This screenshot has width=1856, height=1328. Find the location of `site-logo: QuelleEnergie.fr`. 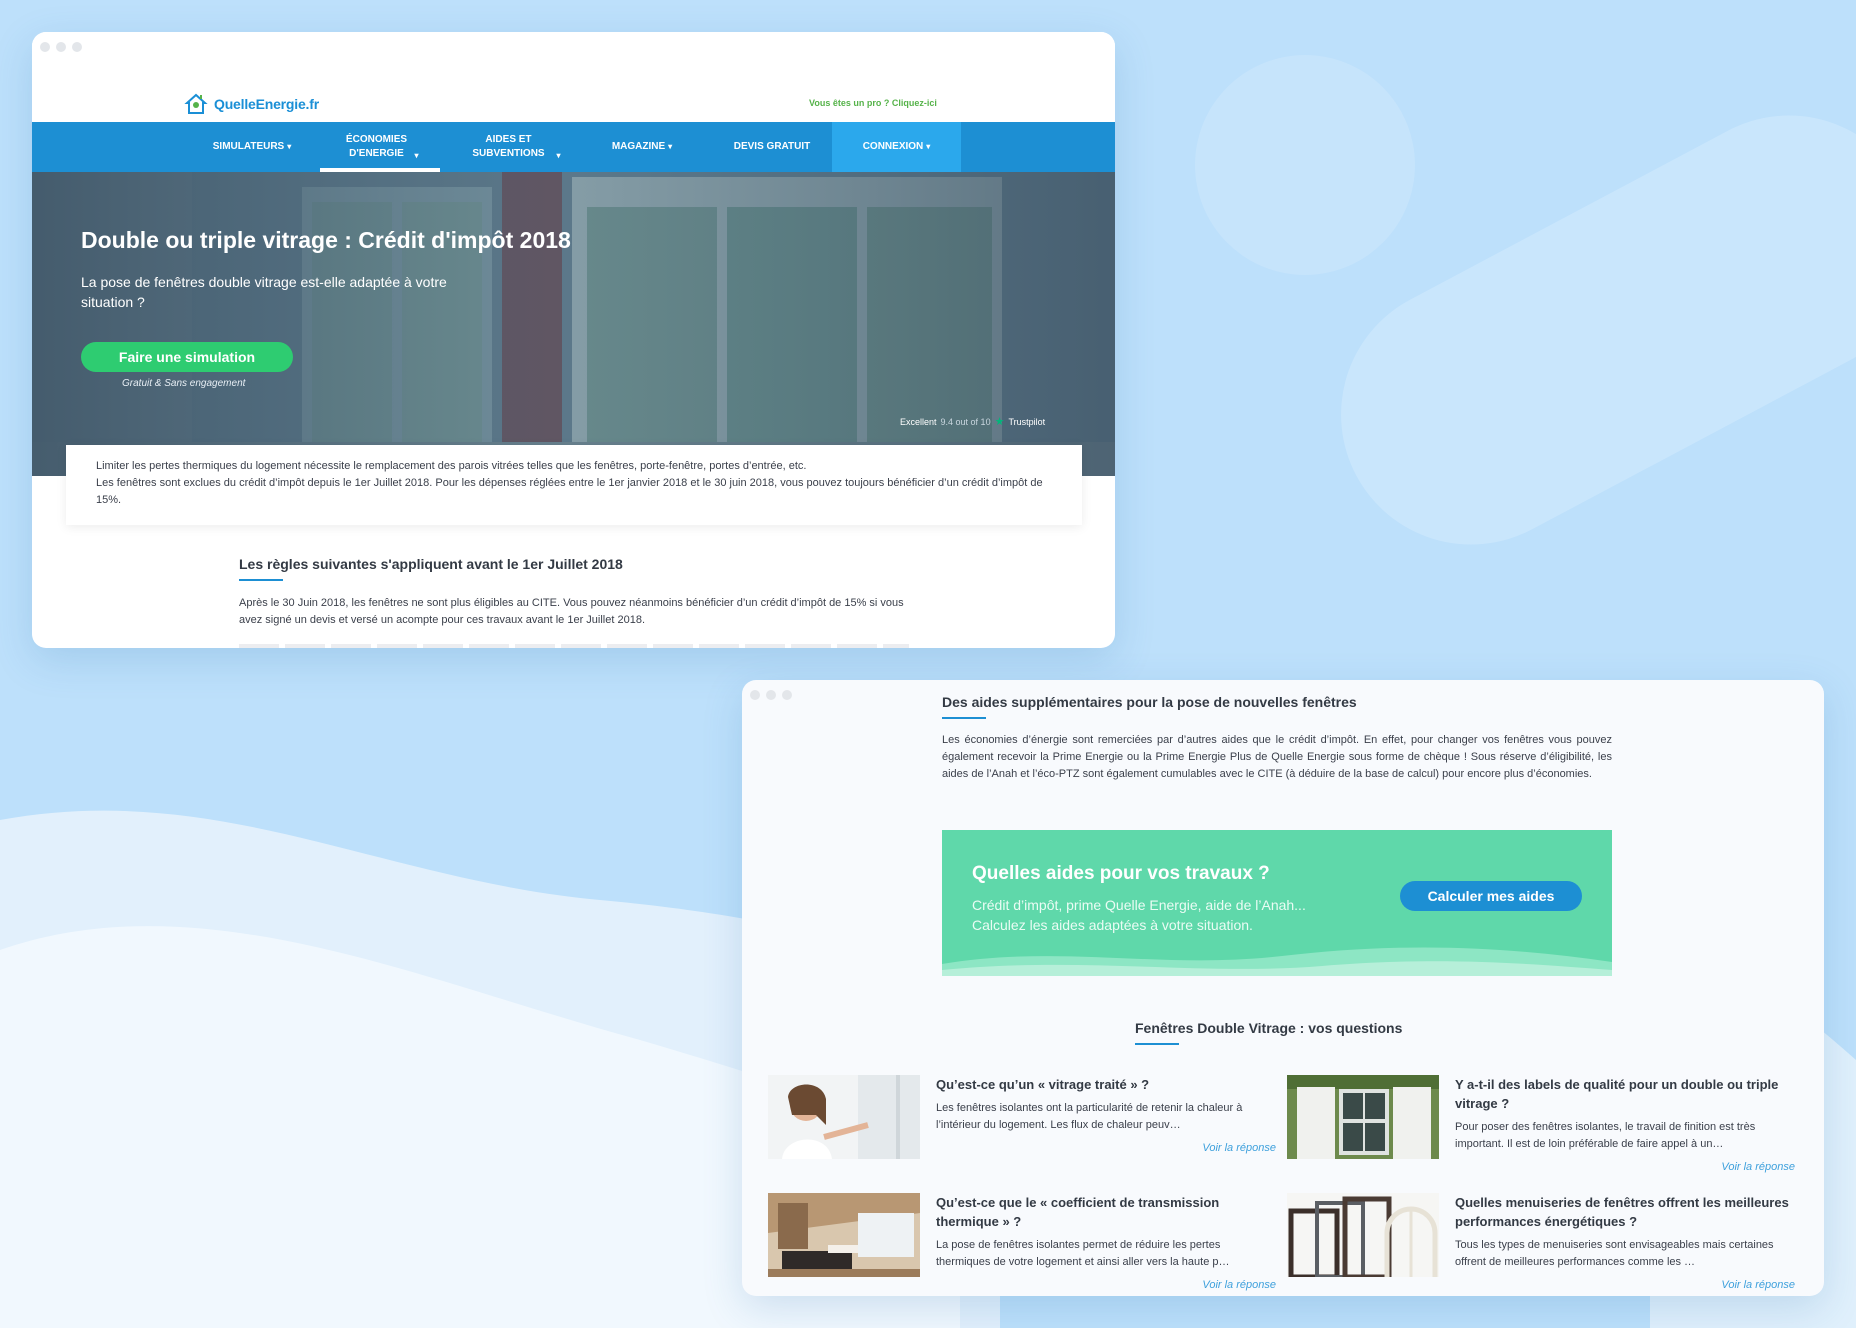

site-logo: QuelleEnergie.fr is located at coordinates (251, 104).